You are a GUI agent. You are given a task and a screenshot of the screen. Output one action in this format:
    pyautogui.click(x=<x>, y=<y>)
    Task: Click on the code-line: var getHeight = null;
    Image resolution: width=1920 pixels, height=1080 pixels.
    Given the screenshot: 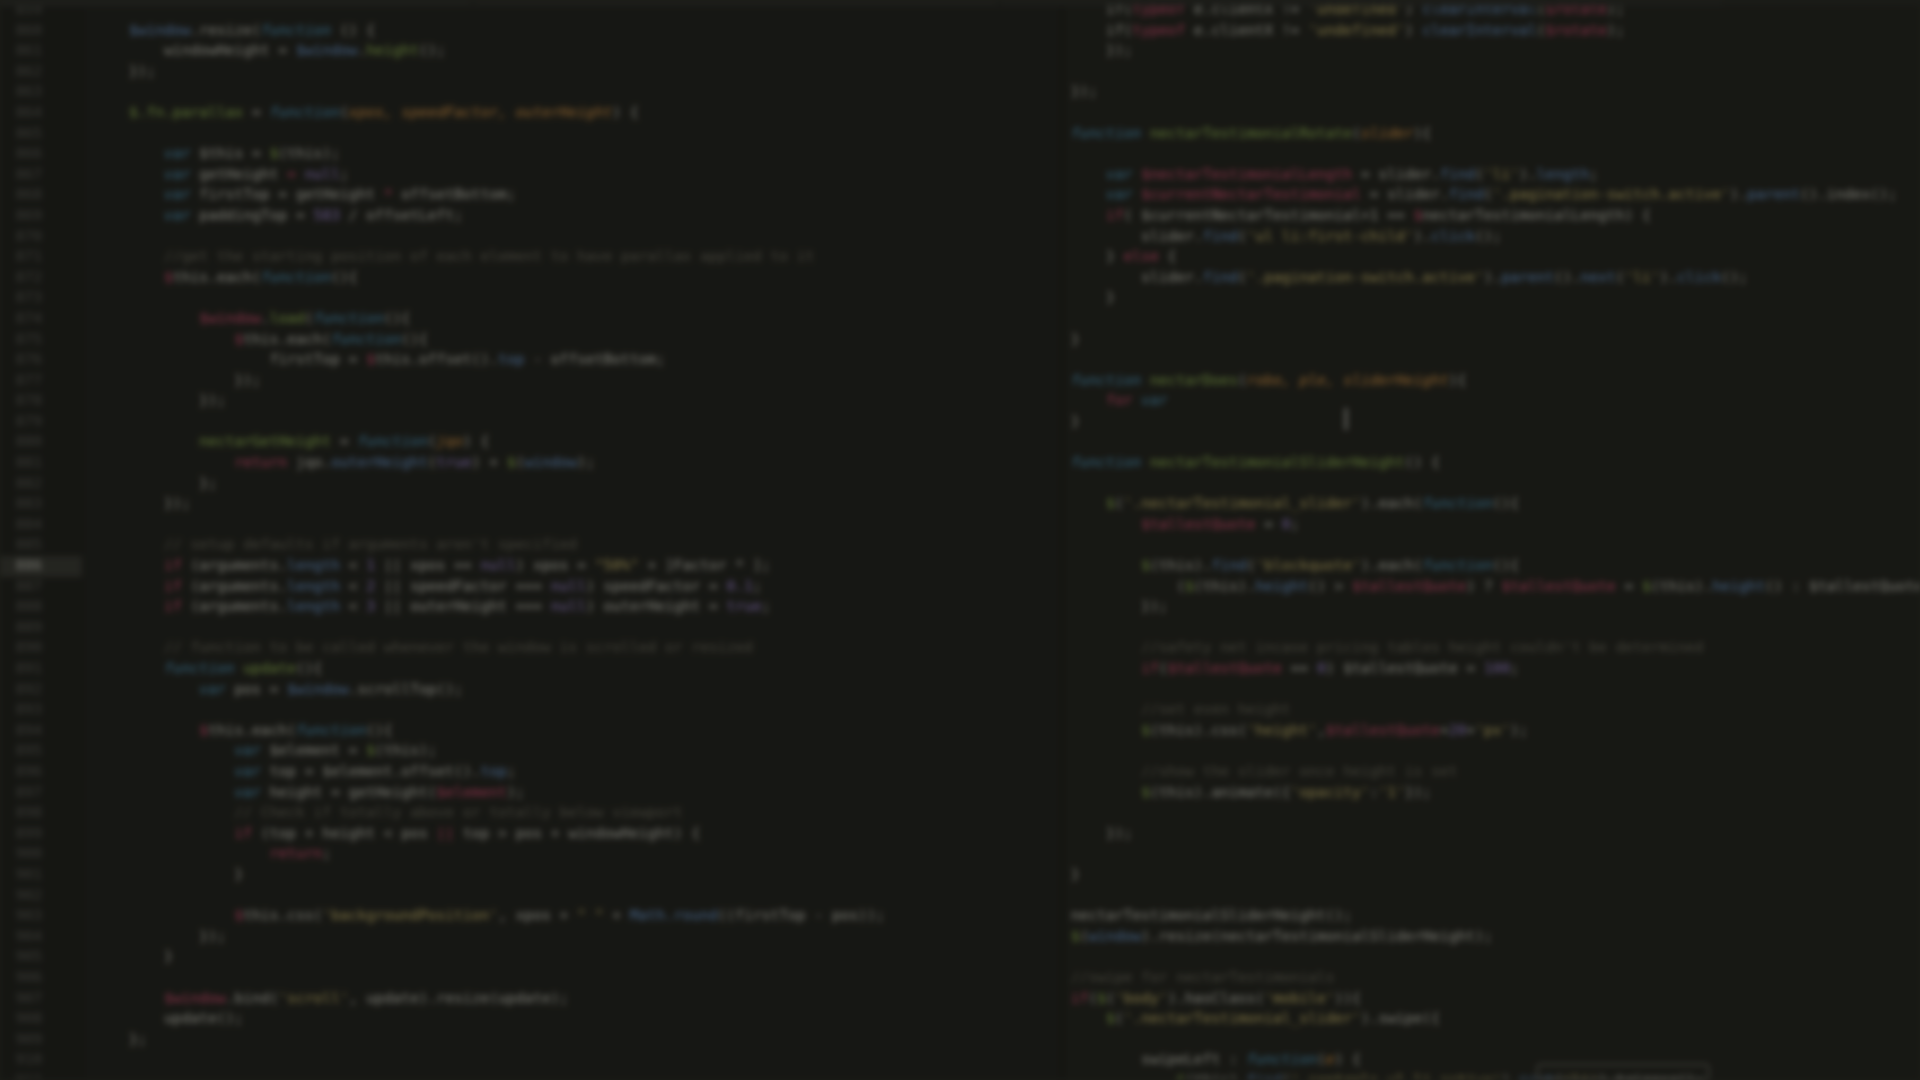 What is the action you would take?
    pyautogui.click(x=595, y=175)
    